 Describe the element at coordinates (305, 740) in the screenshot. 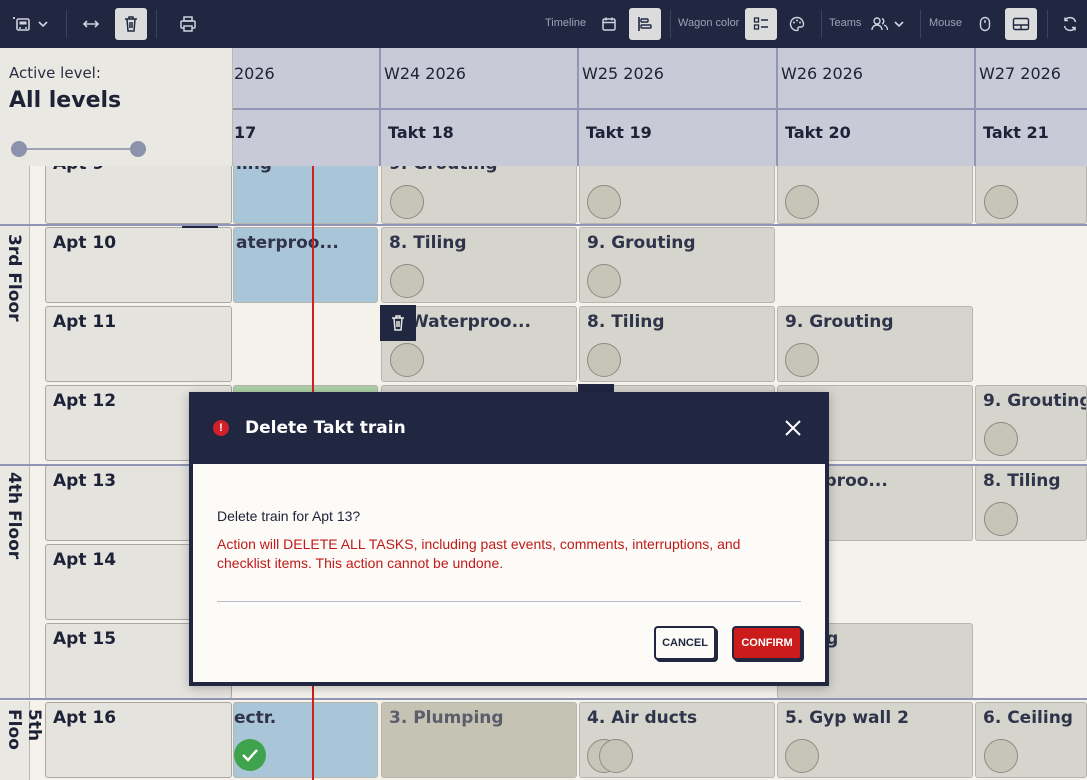

I see `task-wagon: ectr.` at that location.